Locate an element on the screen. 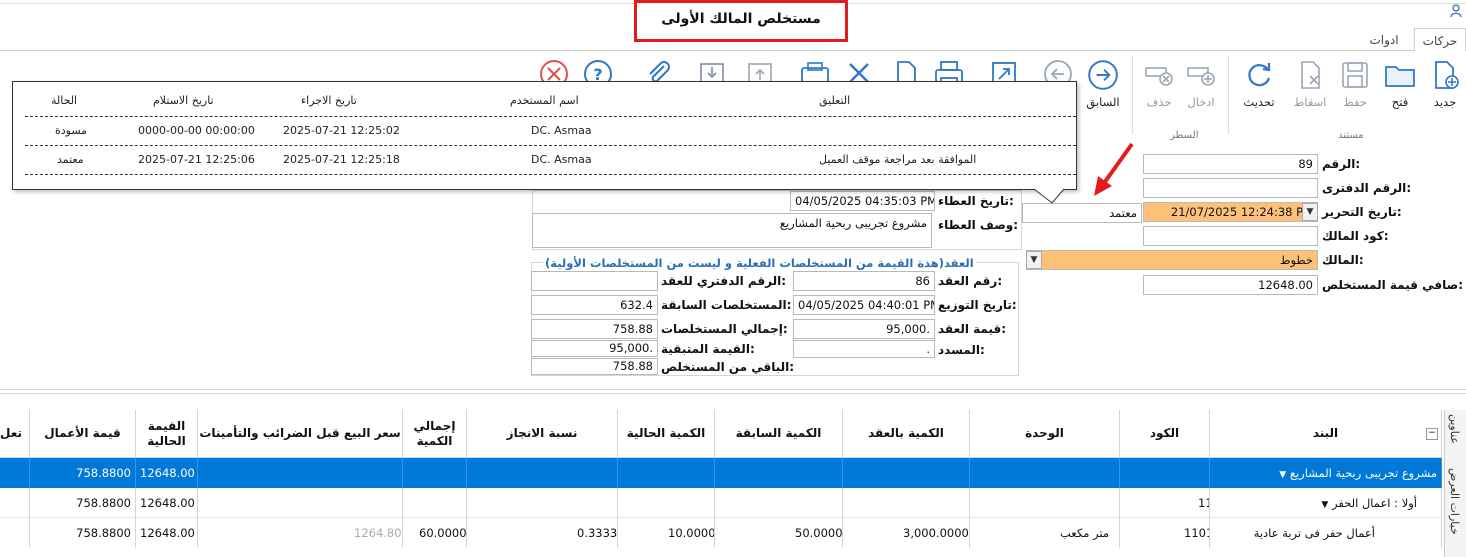 The height and width of the screenshot is (557, 1466). tab-moves: حركات is located at coordinates (1440, 39).